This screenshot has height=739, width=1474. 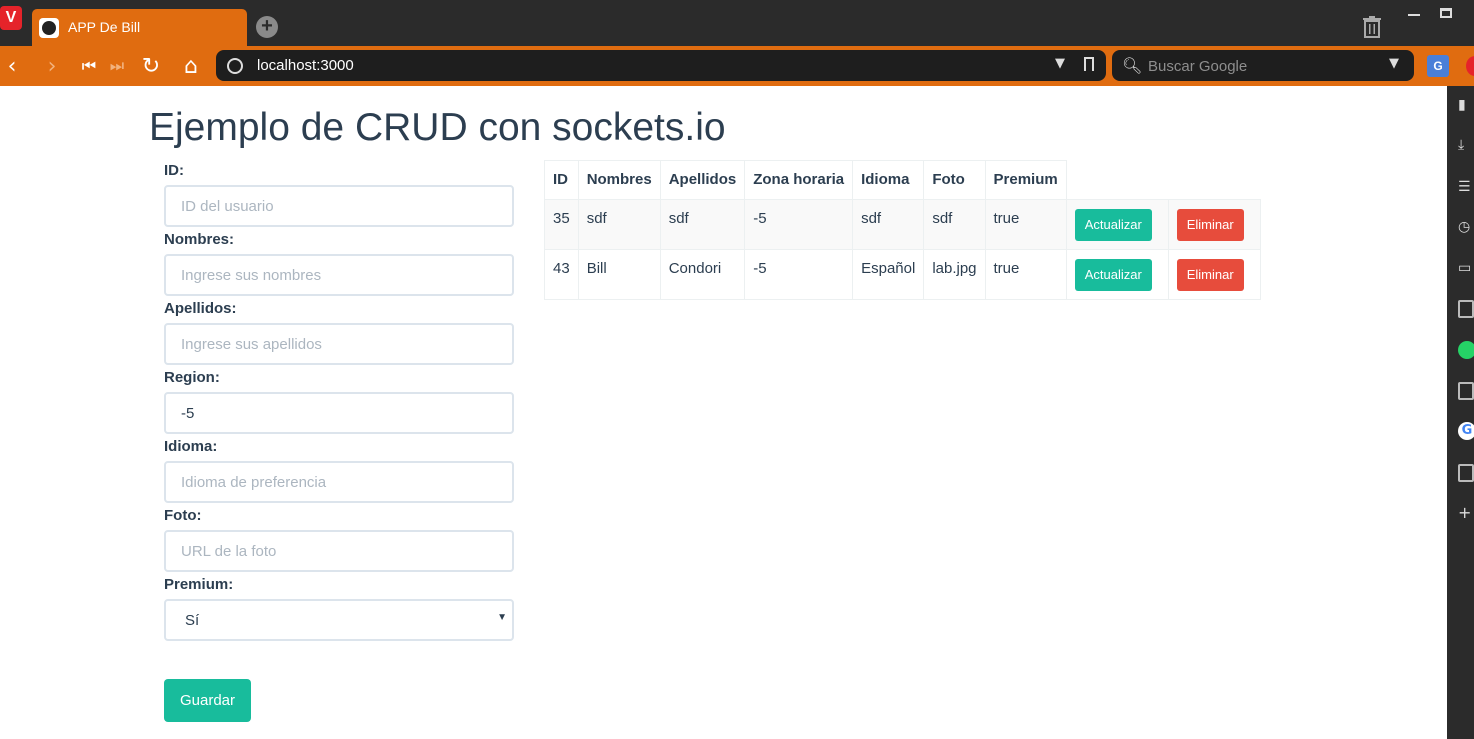 What do you see at coordinates (200, 308) in the screenshot?
I see `apellidos-label: Apellidos:` at bounding box center [200, 308].